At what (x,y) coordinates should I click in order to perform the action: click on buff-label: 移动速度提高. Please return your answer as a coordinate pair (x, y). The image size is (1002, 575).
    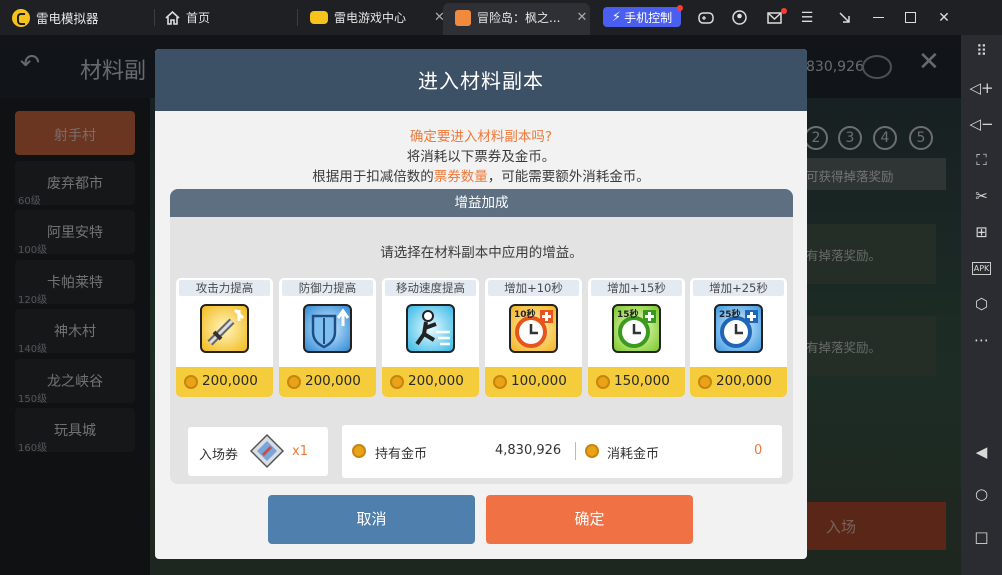
    Looking at the image, I should click on (430, 288).